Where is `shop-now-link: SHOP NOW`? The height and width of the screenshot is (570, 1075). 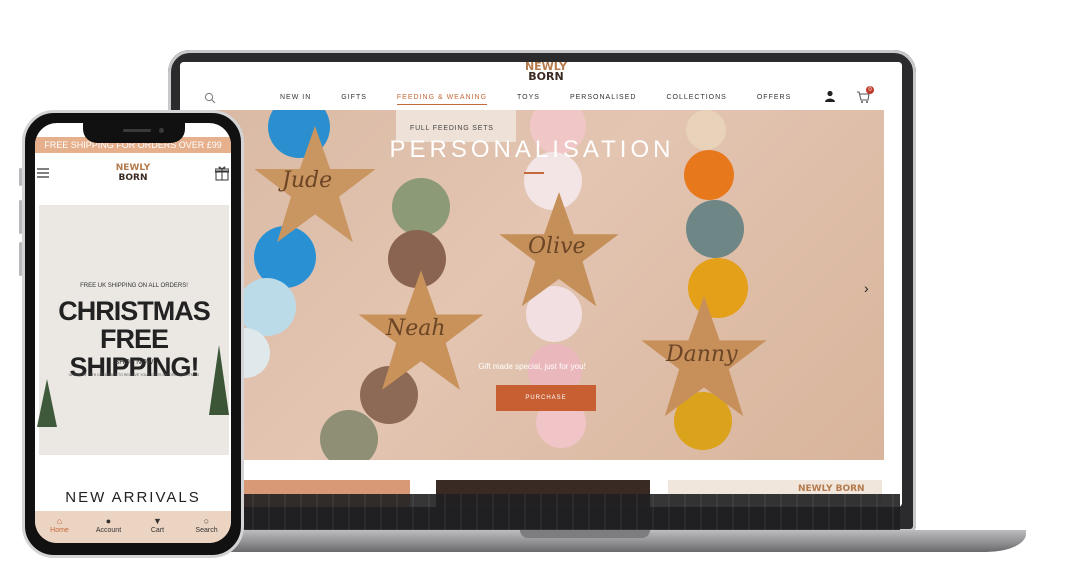 shop-now-link: SHOP NOW is located at coordinates (134, 362).